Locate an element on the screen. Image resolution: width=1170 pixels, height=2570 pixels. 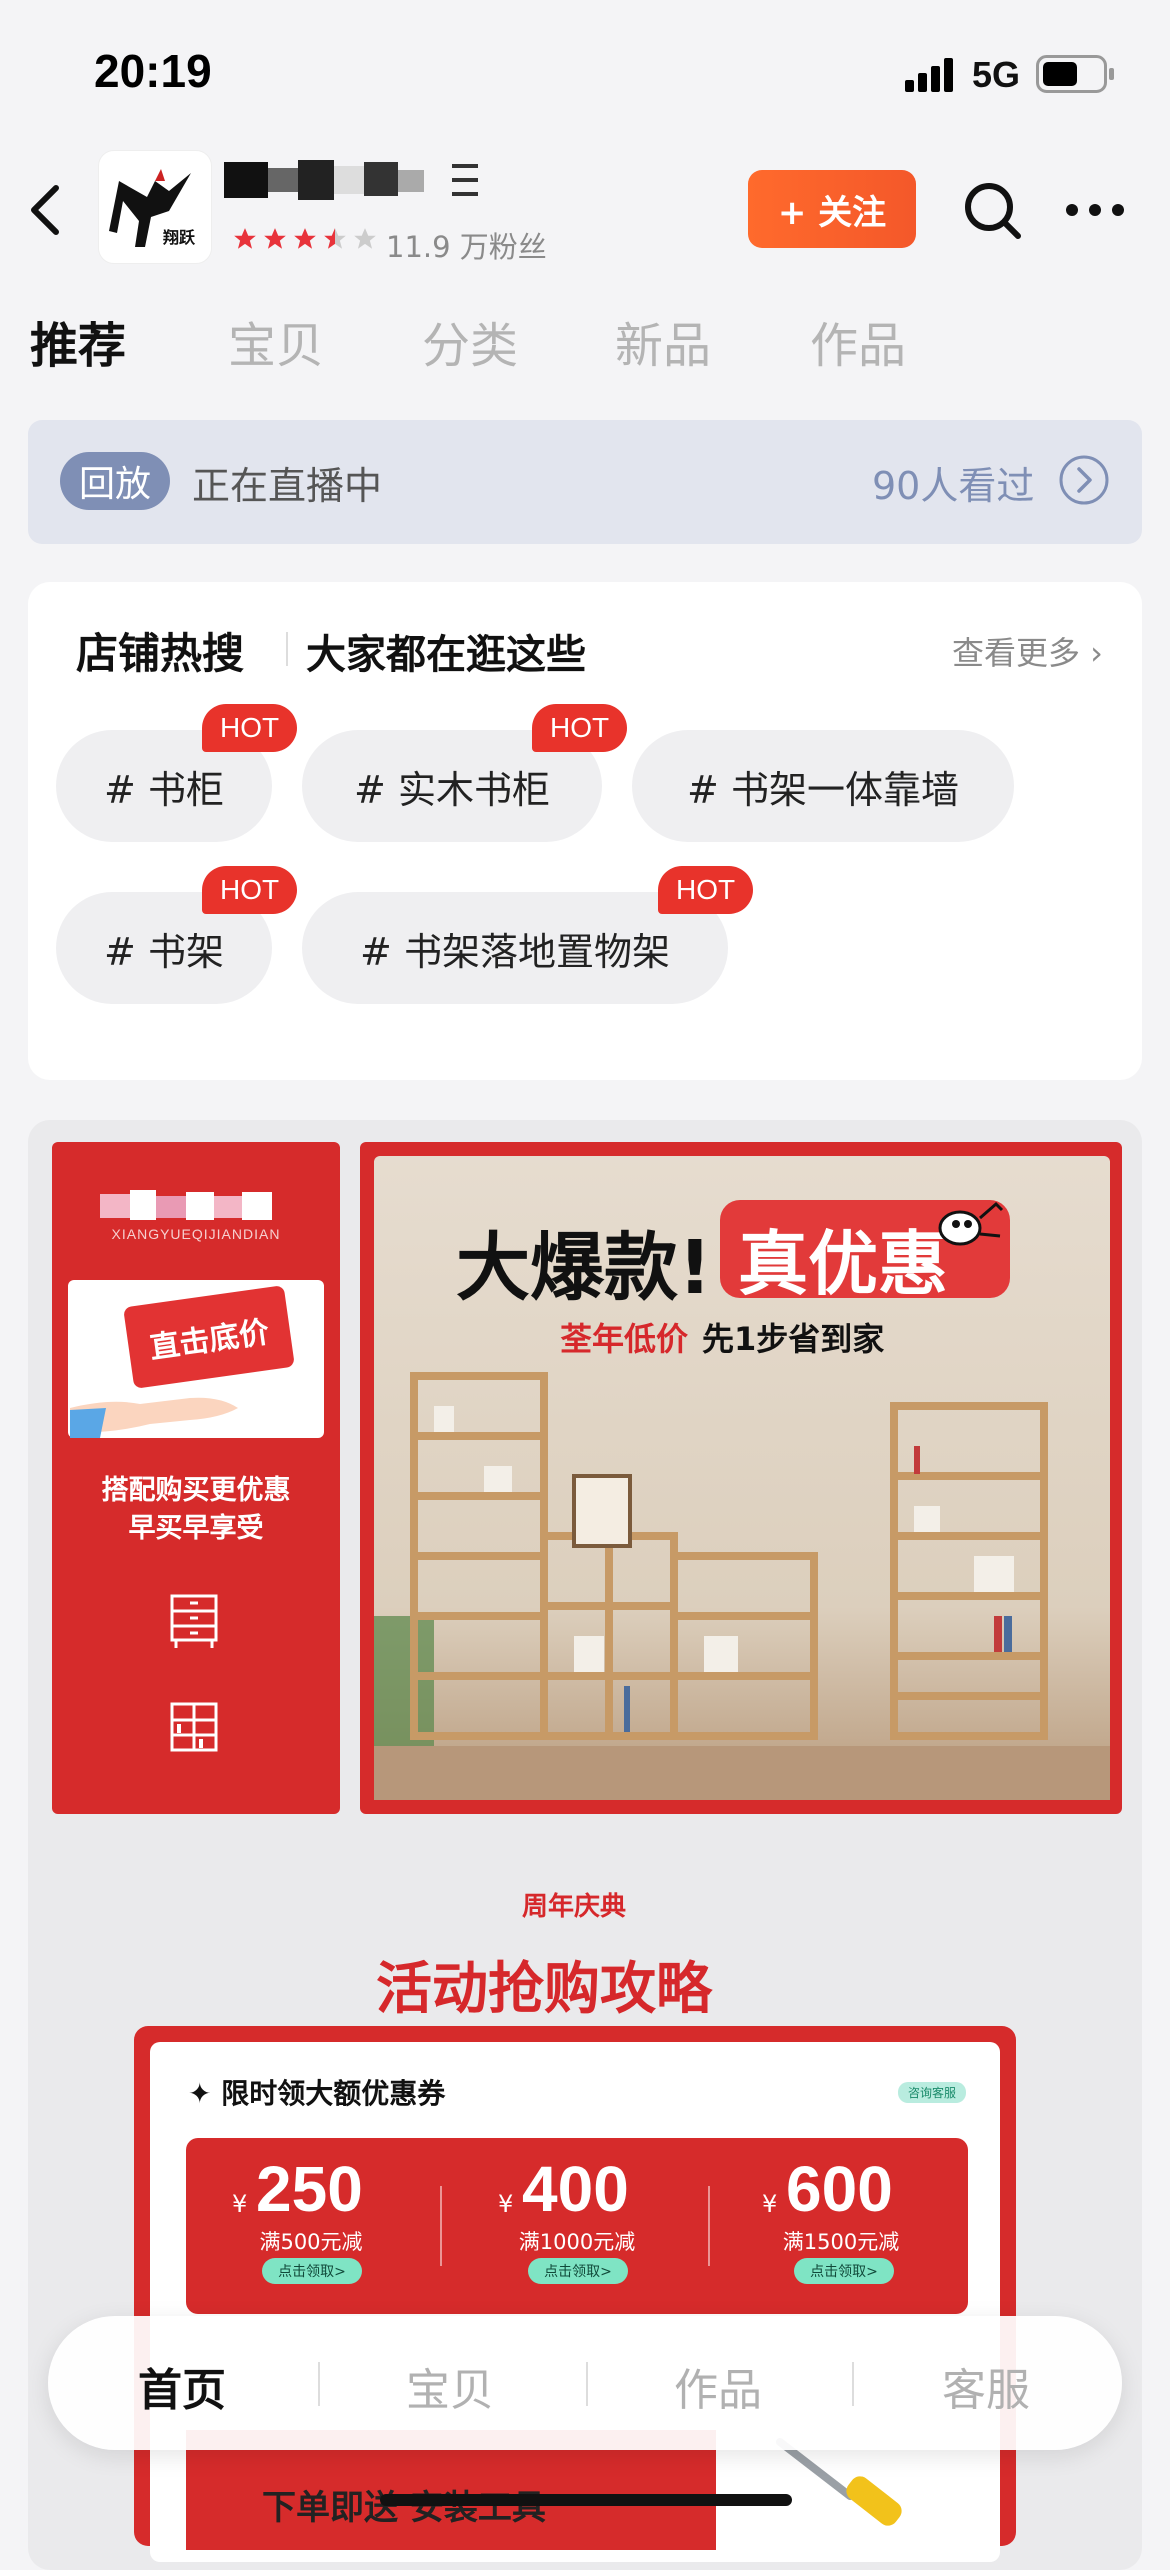
coupon-condition: 满1500元减 is located at coordinates (841, 2242).